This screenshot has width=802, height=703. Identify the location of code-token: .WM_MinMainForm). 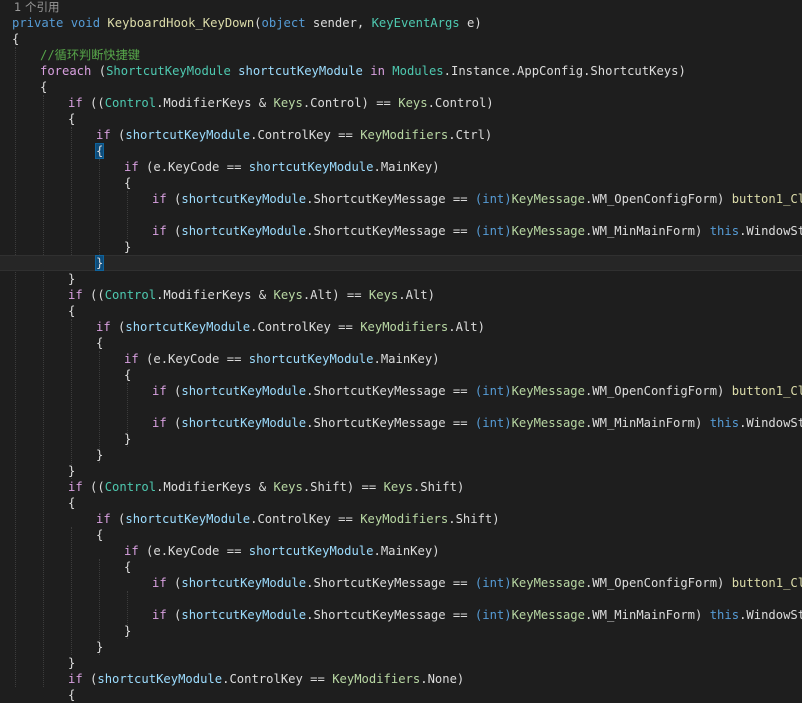
(647, 231).